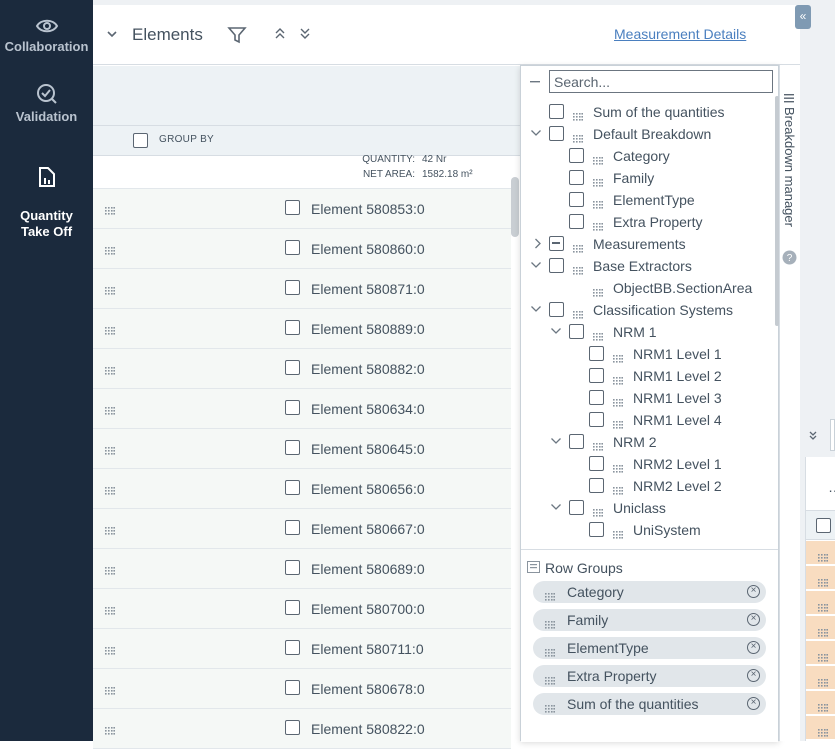  I want to click on tree-item: ElementType, so click(646, 200).